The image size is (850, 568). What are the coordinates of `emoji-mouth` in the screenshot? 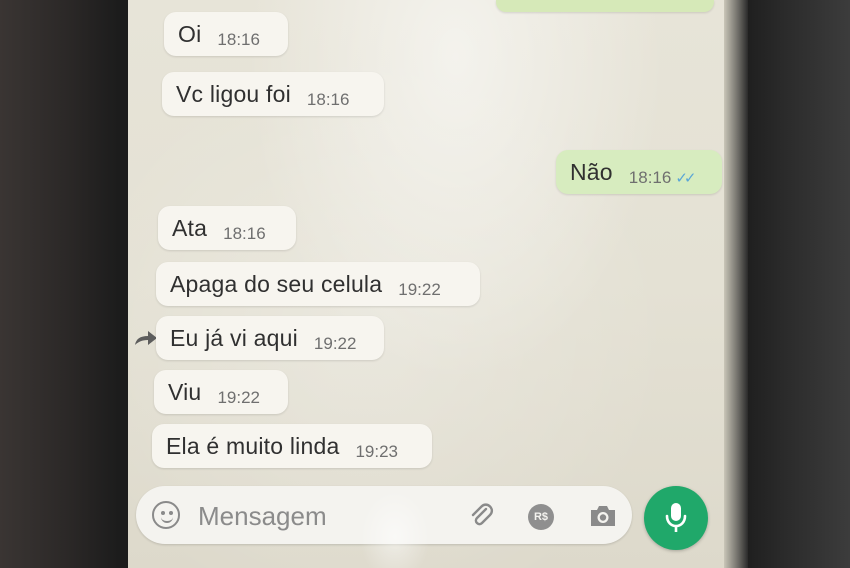 It's located at (167, 518).